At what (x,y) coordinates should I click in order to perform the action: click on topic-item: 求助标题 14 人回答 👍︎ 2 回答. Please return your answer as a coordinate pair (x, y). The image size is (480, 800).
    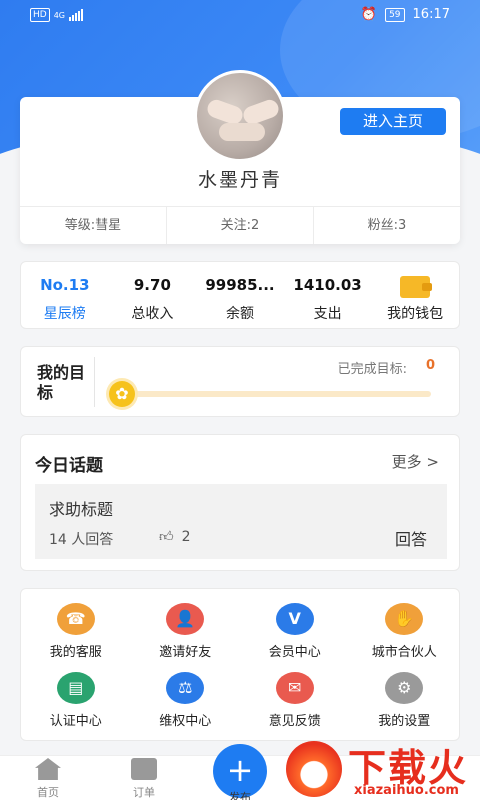
    Looking at the image, I should click on (241, 521).